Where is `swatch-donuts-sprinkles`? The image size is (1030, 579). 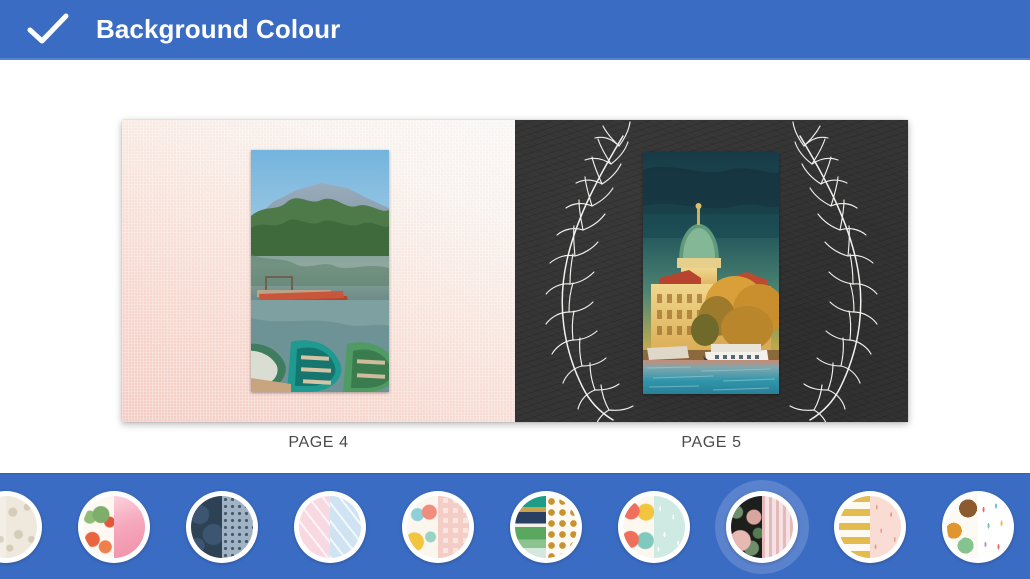 swatch-donuts-sprinkles is located at coordinates (977, 526).